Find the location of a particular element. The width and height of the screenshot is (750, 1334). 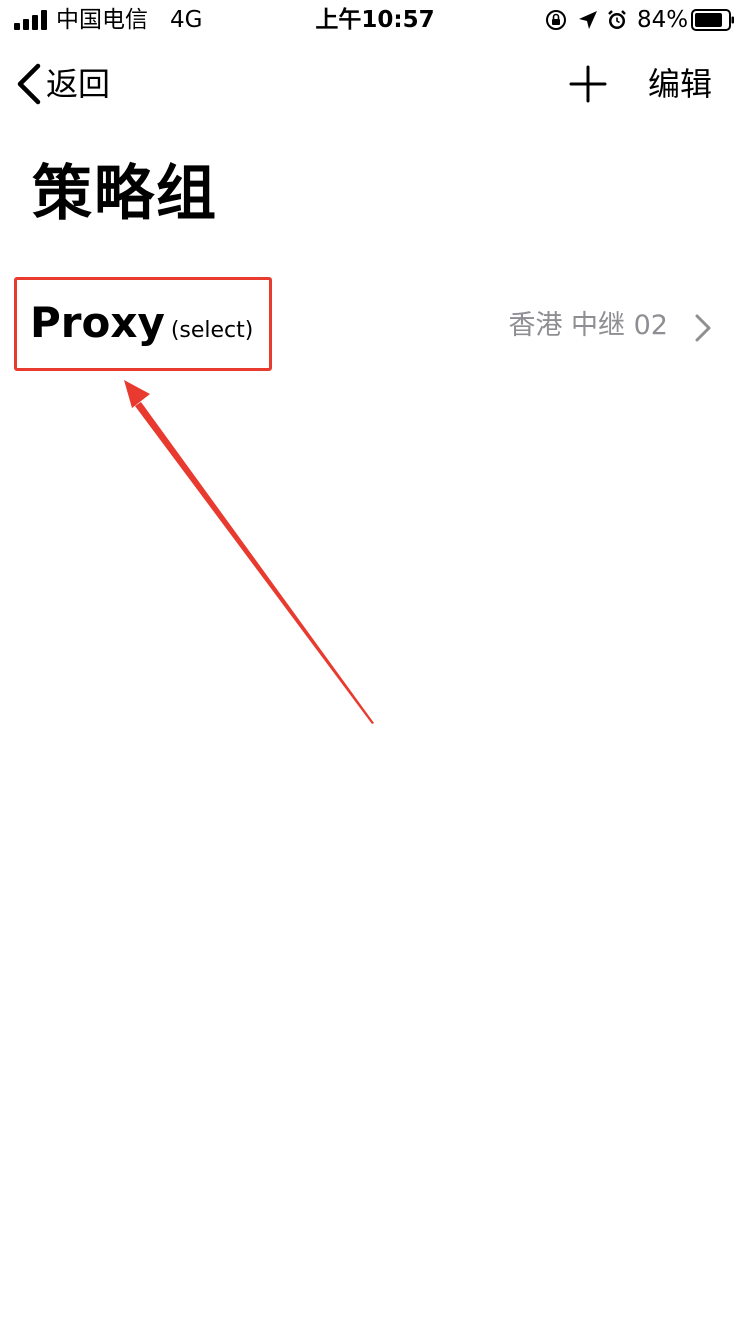

page-title: 策略组 is located at coordinates (125, 194).